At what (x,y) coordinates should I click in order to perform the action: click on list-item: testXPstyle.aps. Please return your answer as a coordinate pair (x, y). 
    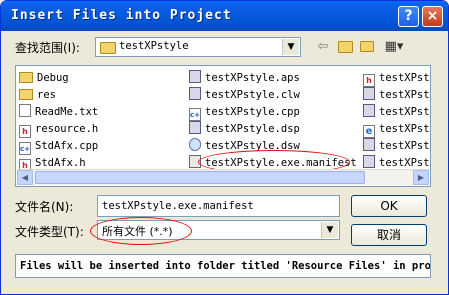
    Looking at the image, I should click on (244, 78).